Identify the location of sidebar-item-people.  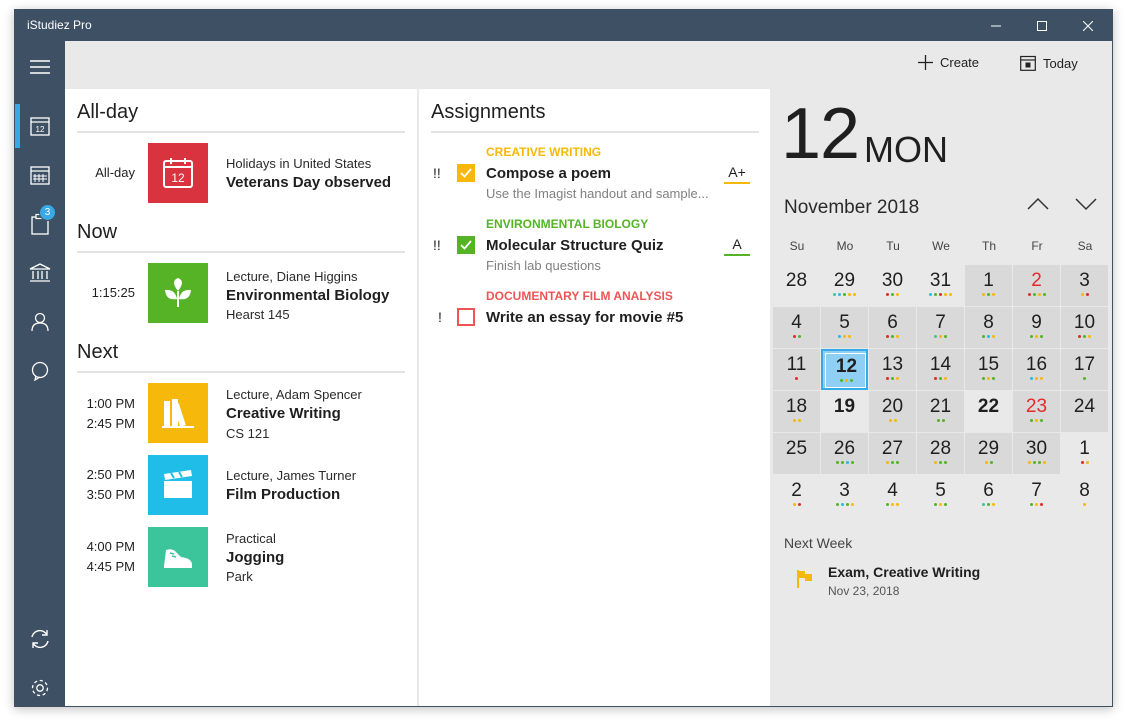
(40, 322).